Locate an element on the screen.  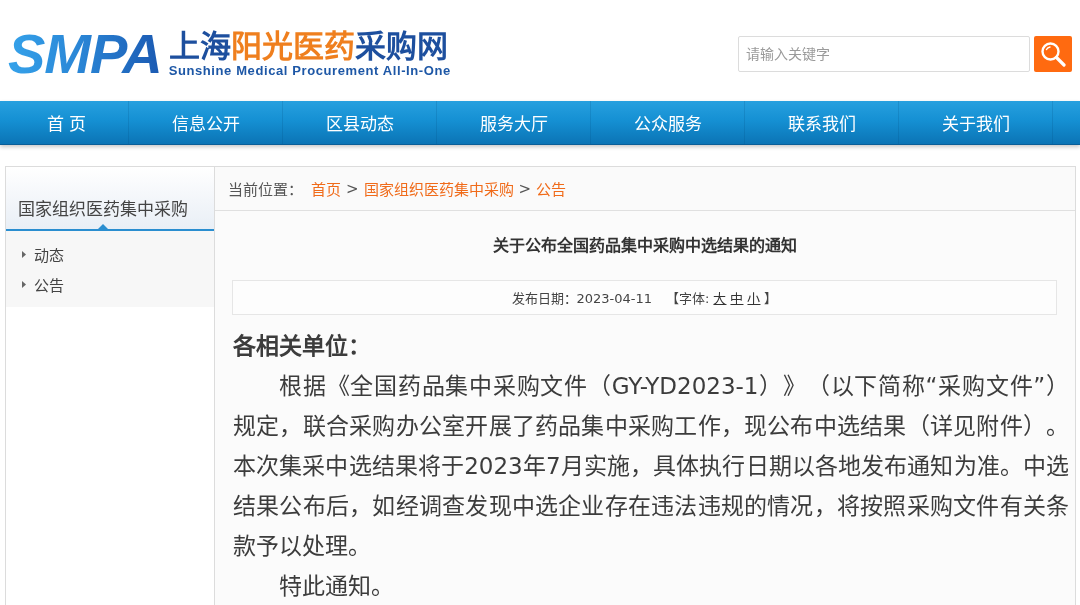
search-button is located at coordinates (1053, 54).